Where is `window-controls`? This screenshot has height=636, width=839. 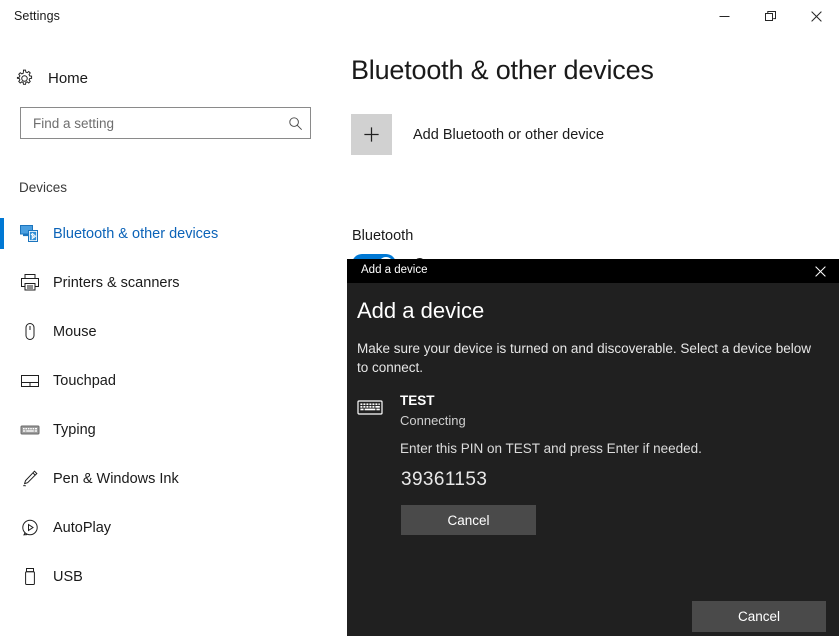 window-controls is located at coordinates (770, 16).